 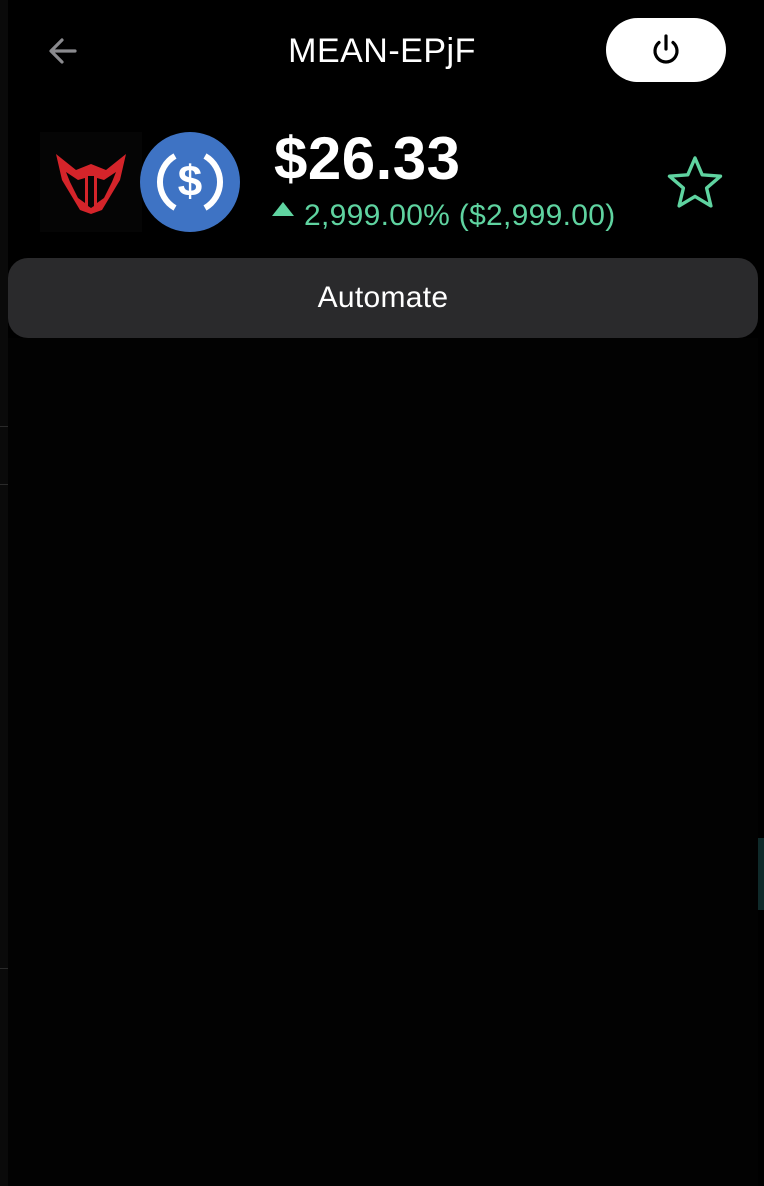 I want to click on back-button, so click(x=63, y=51).